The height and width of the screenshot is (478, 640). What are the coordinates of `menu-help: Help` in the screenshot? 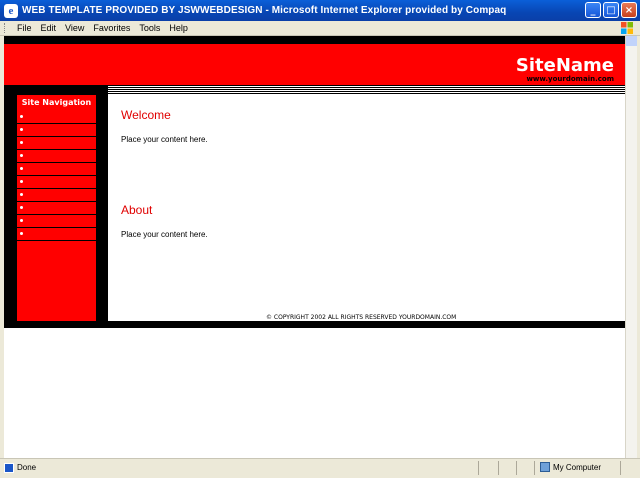 It's located at (178, 28).